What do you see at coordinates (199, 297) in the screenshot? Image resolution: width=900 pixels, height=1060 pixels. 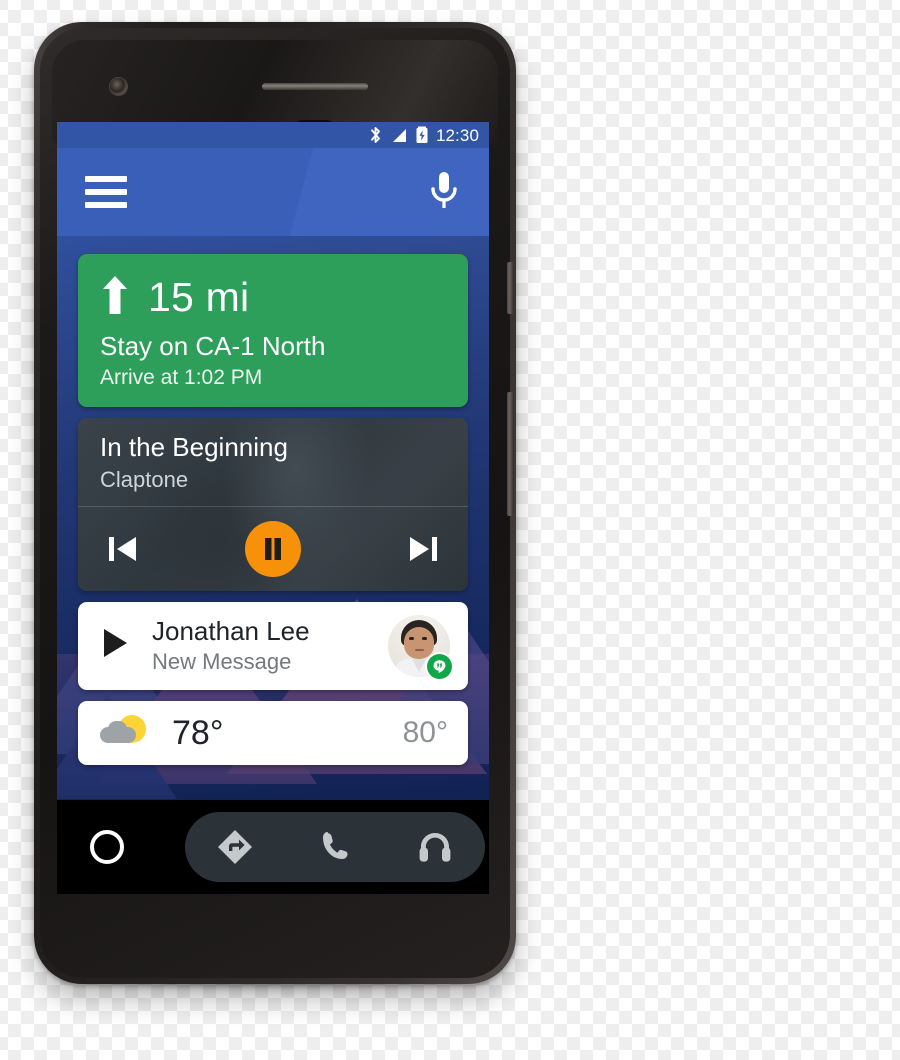 I see `navigation-distance: 15 mi` at bounding box center [199, 297].